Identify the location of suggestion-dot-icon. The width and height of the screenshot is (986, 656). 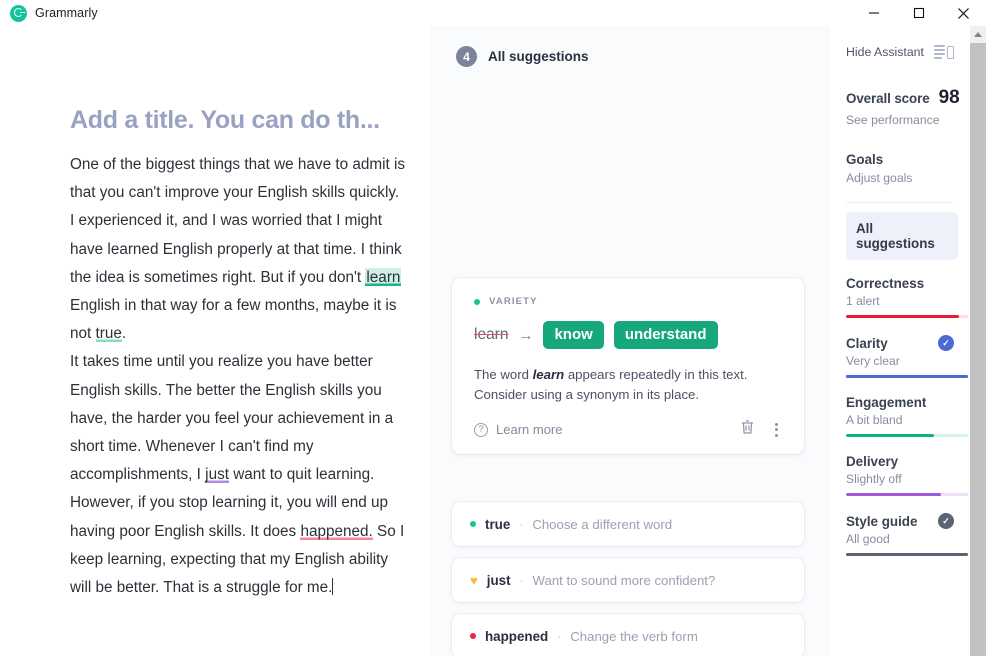
(473, 524).